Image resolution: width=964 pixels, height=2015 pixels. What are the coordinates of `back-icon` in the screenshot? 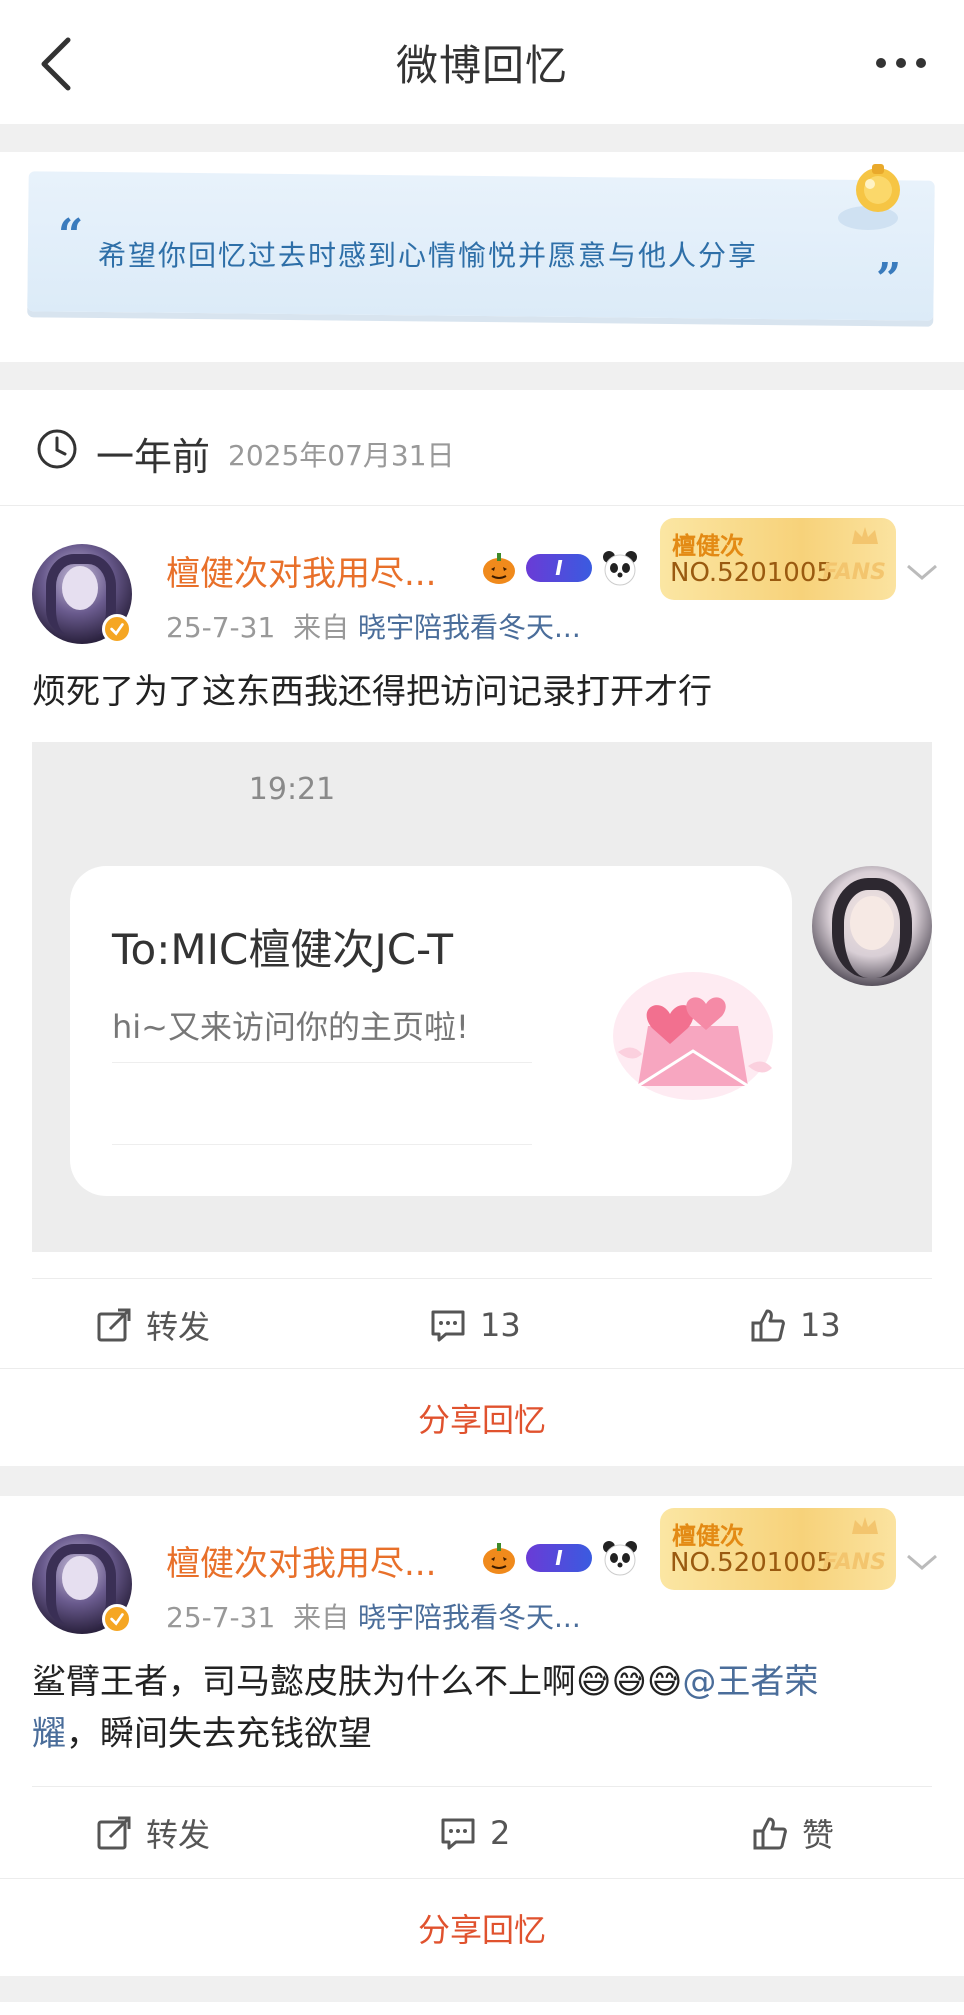 It's located at (57, 64).